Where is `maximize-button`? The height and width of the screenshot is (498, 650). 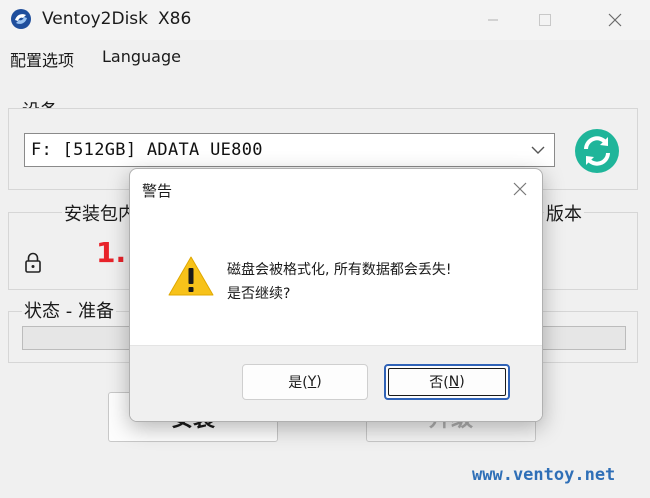
maximize-button is located at coordinates (545, 20).